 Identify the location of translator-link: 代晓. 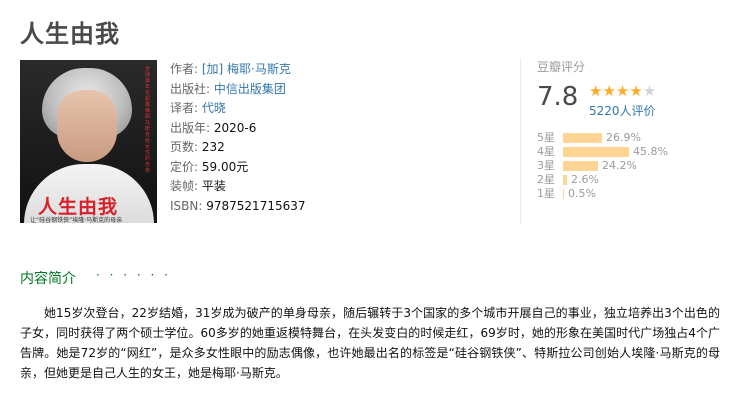
(214, 108).